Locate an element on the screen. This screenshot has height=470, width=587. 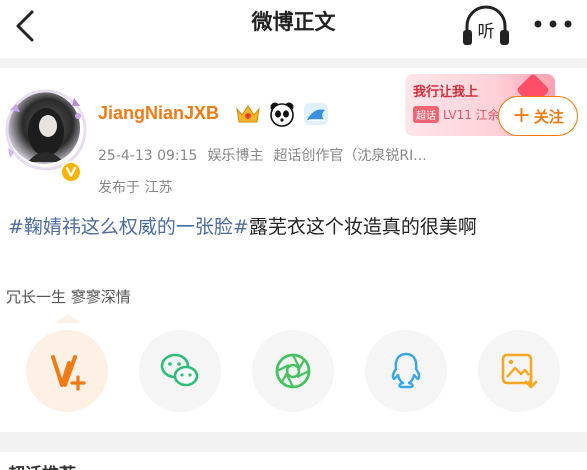
more-button is located at coordinates (553, 24).